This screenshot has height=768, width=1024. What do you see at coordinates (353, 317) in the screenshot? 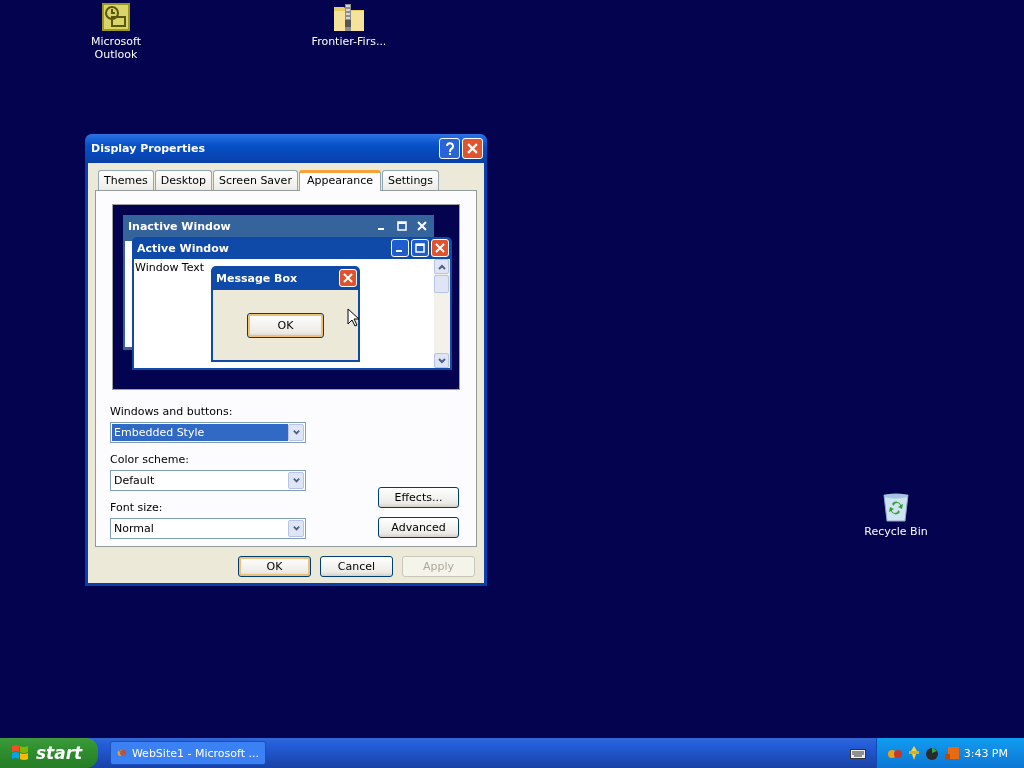
I see `mouse-cursor-icon` at bounding box center [353, 317].